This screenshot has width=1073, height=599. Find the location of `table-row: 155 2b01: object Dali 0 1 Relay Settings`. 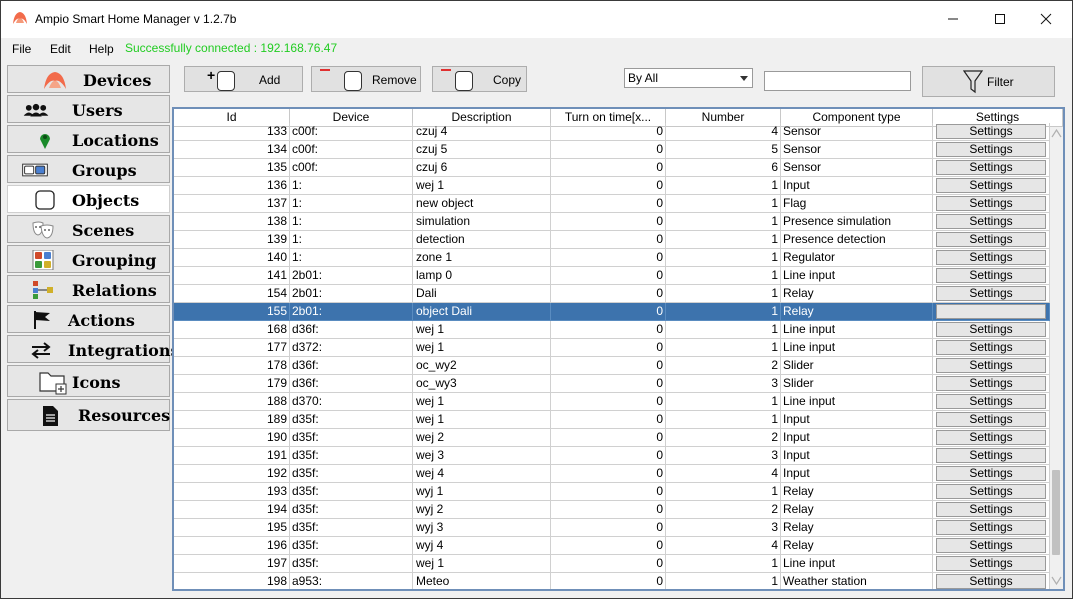

table-row: 155 2b01: object Dali 0 1 Relay Settings is located at coordinates (612, 312).